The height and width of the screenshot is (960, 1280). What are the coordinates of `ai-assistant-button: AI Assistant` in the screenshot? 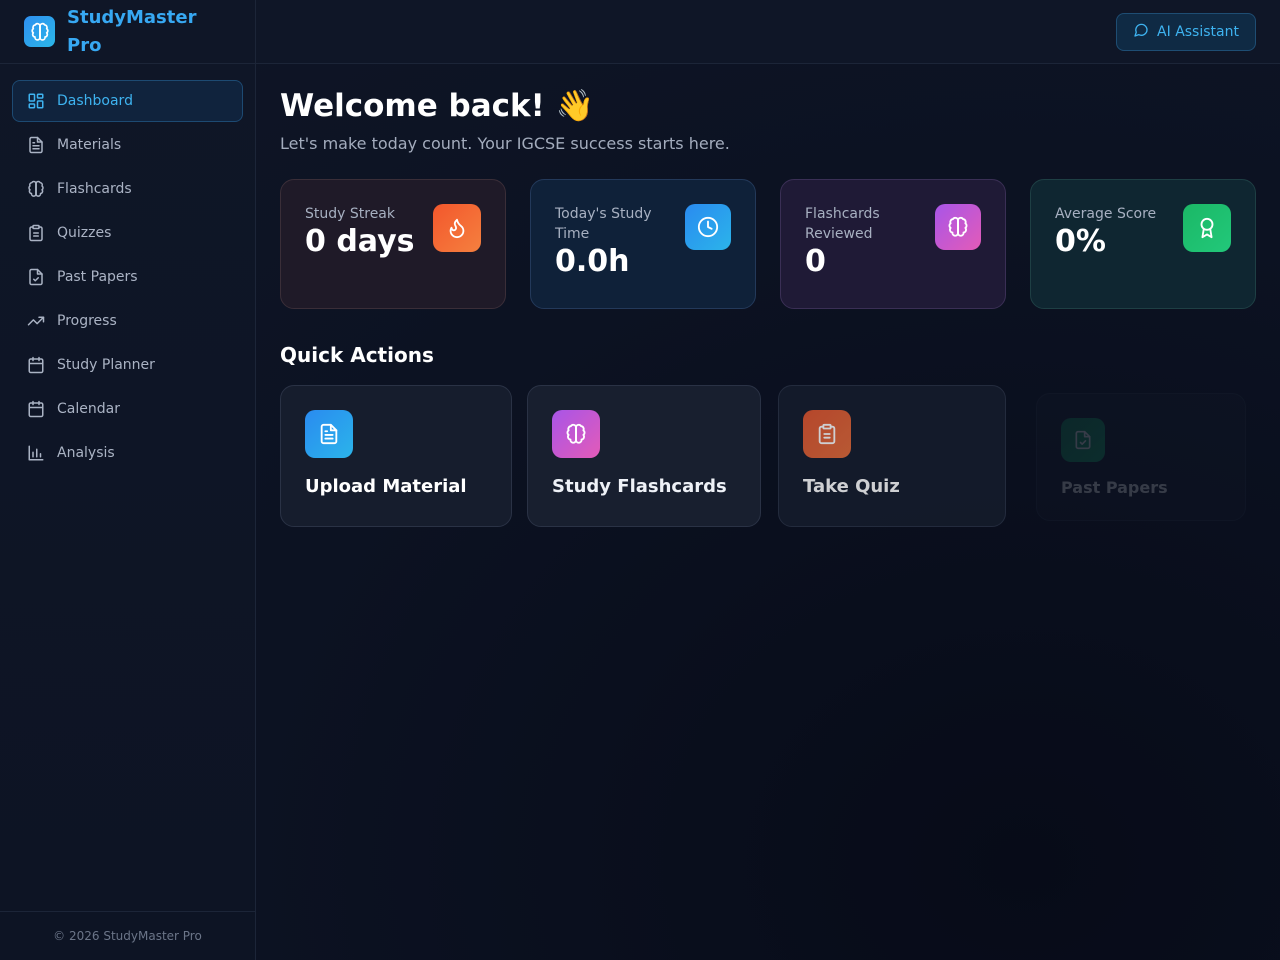 It's located at (1186, 32).